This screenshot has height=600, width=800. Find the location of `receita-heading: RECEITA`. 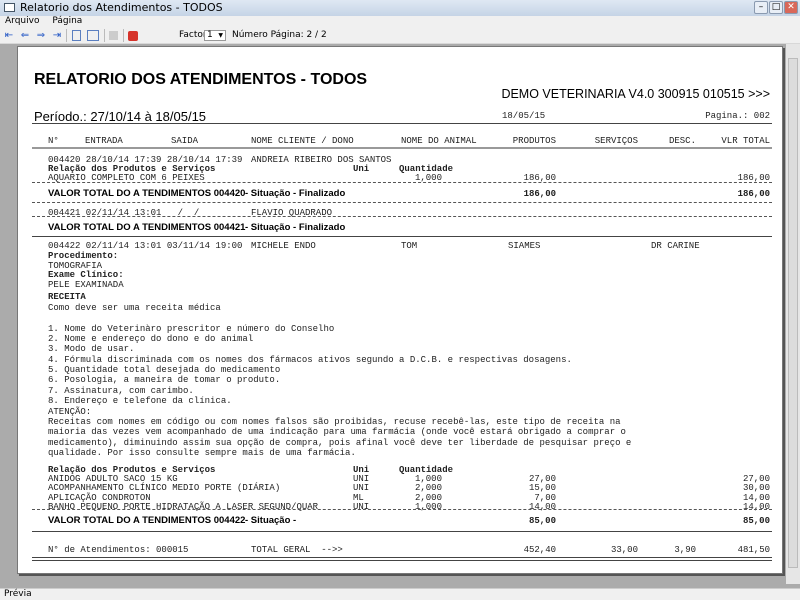

receita-heading: RECEITA is located at coordinates (67, 297).